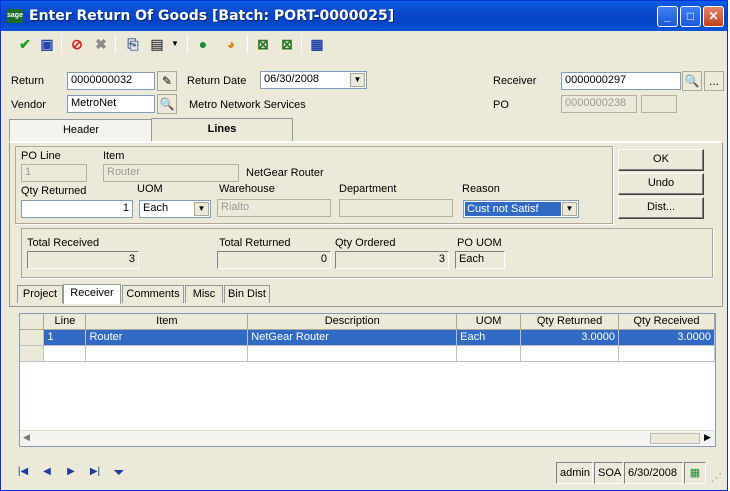 The width and height of the screenshot is (730, 491). I want to click on scroll-right-icon: ▶, so click(707, 437).